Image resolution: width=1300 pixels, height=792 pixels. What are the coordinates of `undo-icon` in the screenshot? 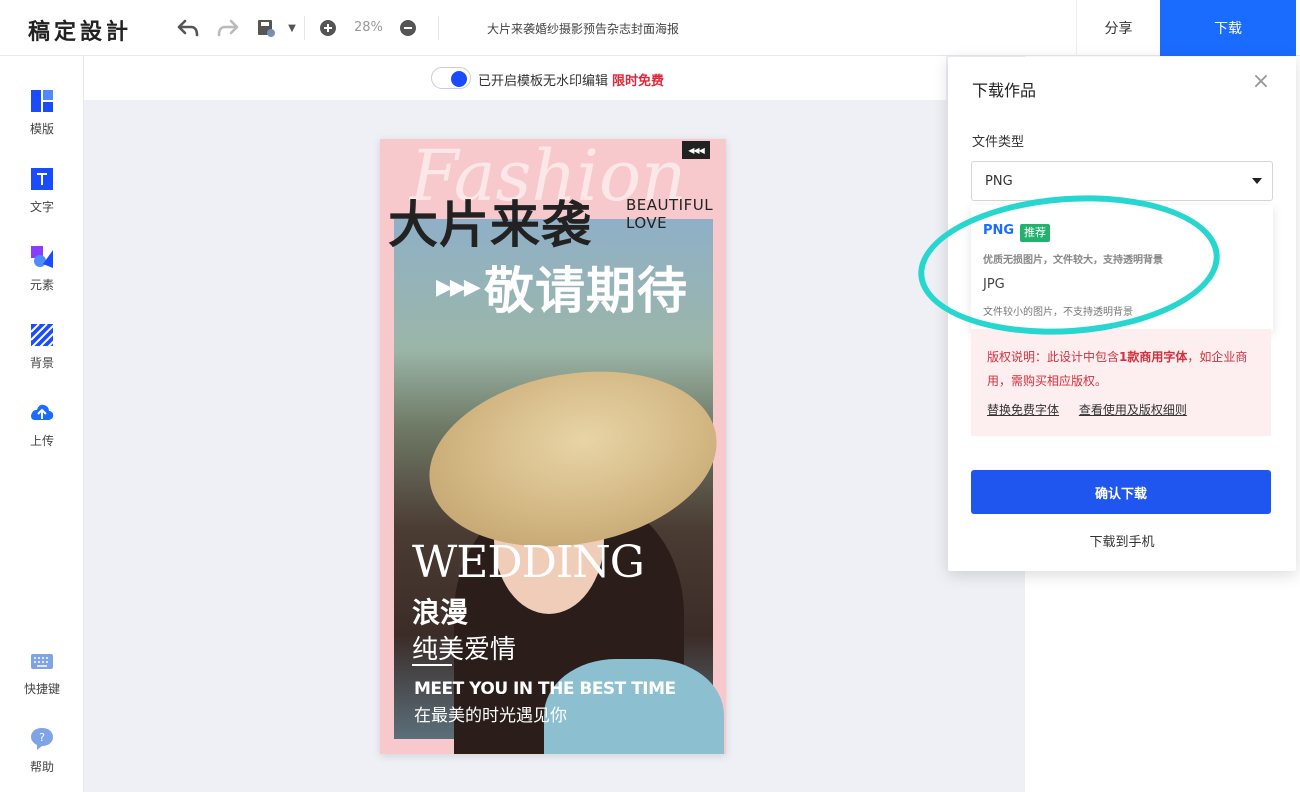 It's located at (188, 28).